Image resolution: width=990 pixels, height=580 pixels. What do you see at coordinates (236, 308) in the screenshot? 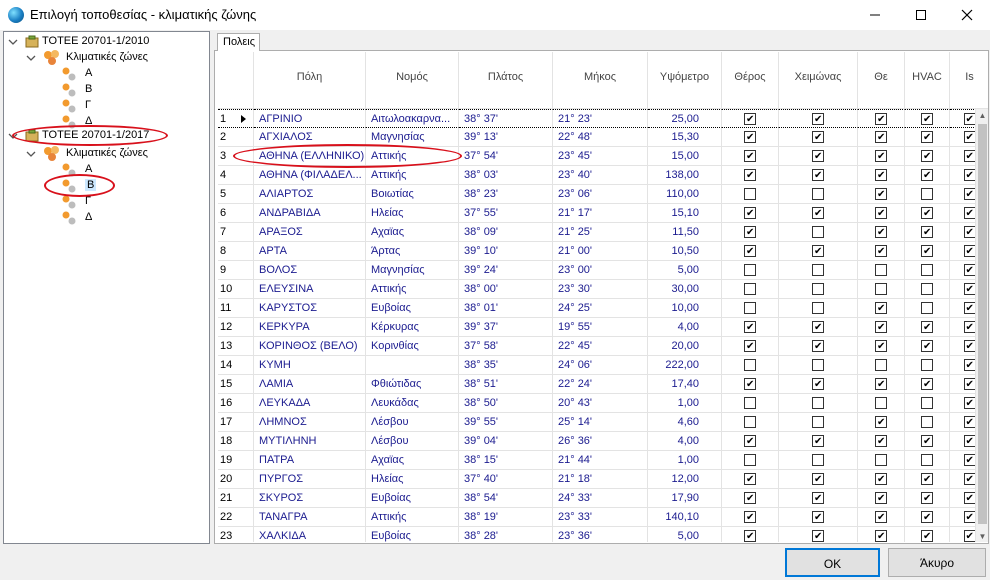
I see `row-number-cell: 11` at bounding box center [236, 308].